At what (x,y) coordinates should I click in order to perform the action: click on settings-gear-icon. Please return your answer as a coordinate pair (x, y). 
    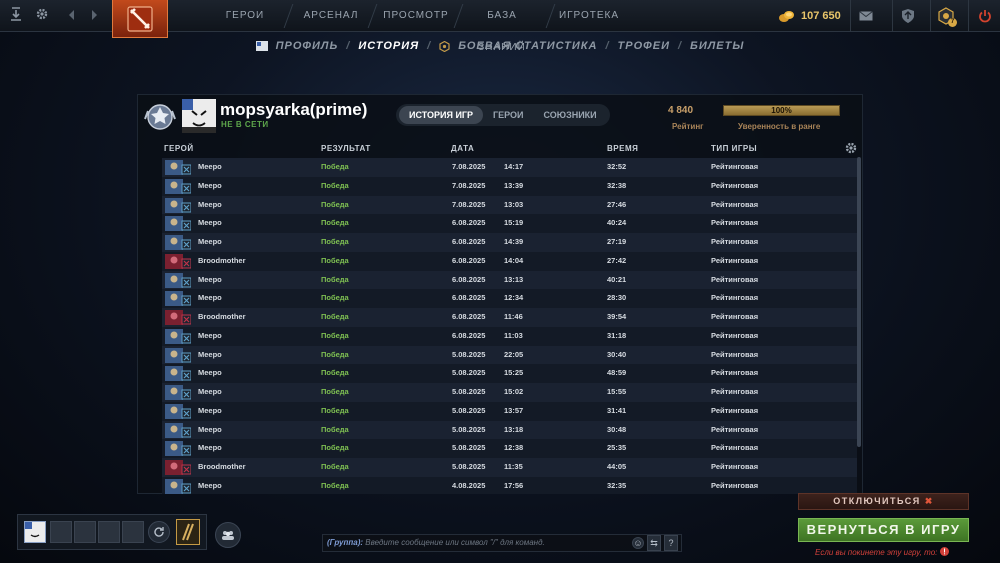
    Looking at the image, I should click on (42, 16).